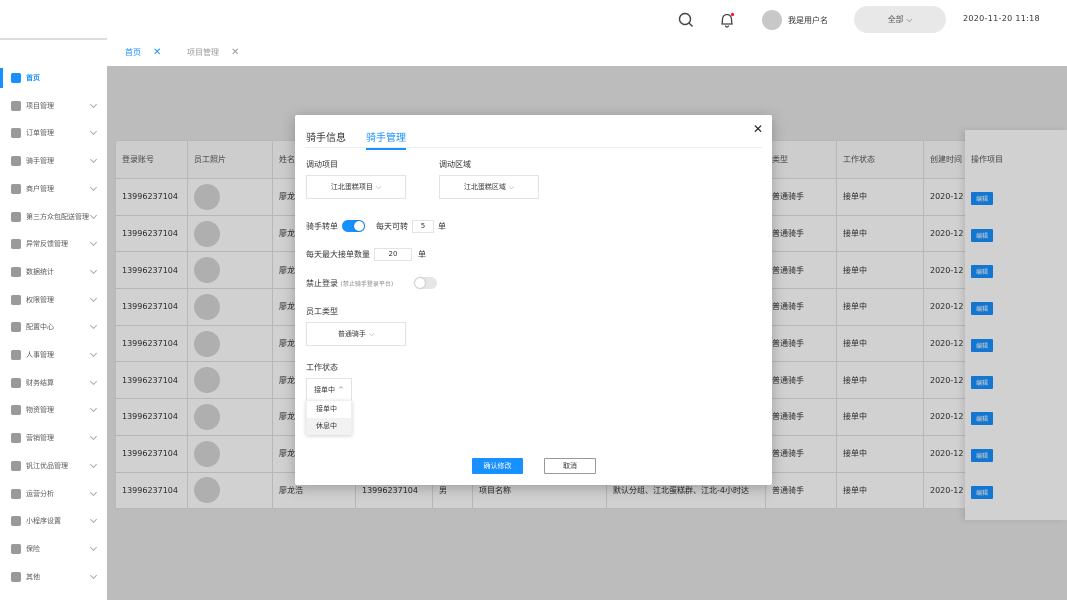  I want to click on sidebar-item: 配置中心, so click(53, 327).